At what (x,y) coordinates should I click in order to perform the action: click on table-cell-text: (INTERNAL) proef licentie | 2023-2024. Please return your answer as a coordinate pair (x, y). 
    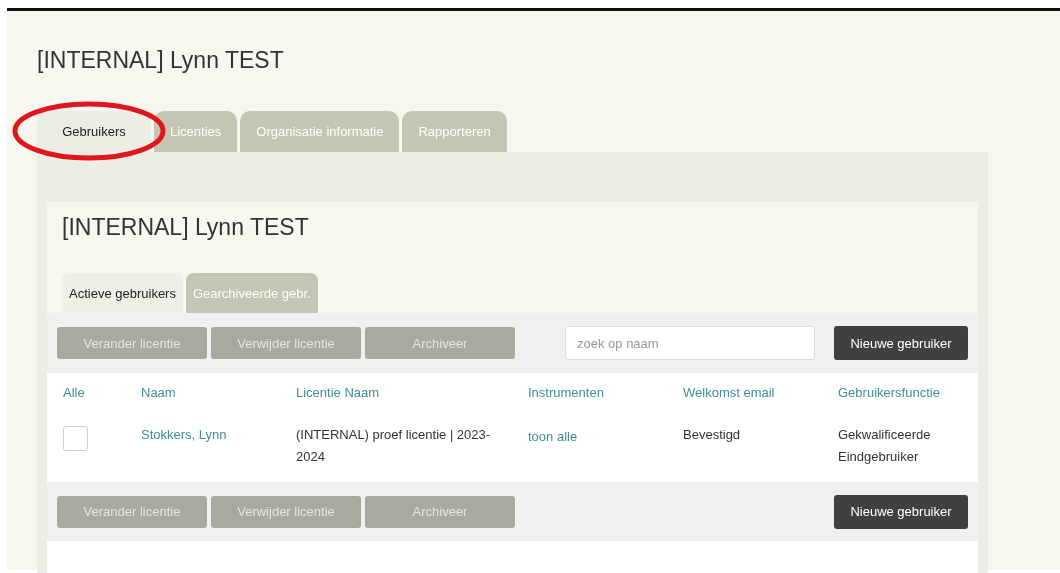
    Looking at the image, I should click on (394, 446).